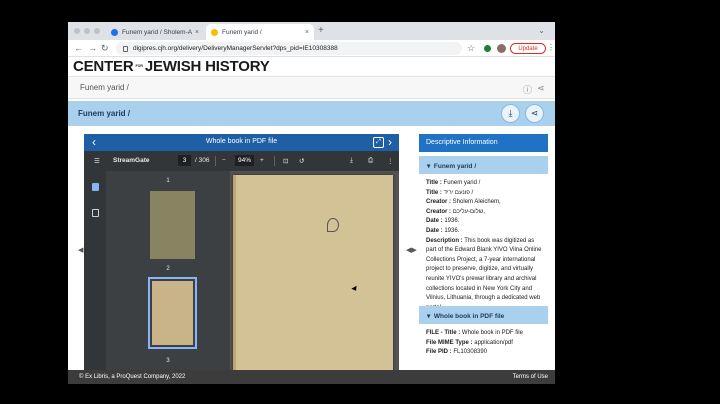 This screenshot has height=404, width=720. What do you see at coordinates (468, 211) in the screenshot?
I see `metadata-value: שלום-עליכם,` at bounding box center [468, 211].